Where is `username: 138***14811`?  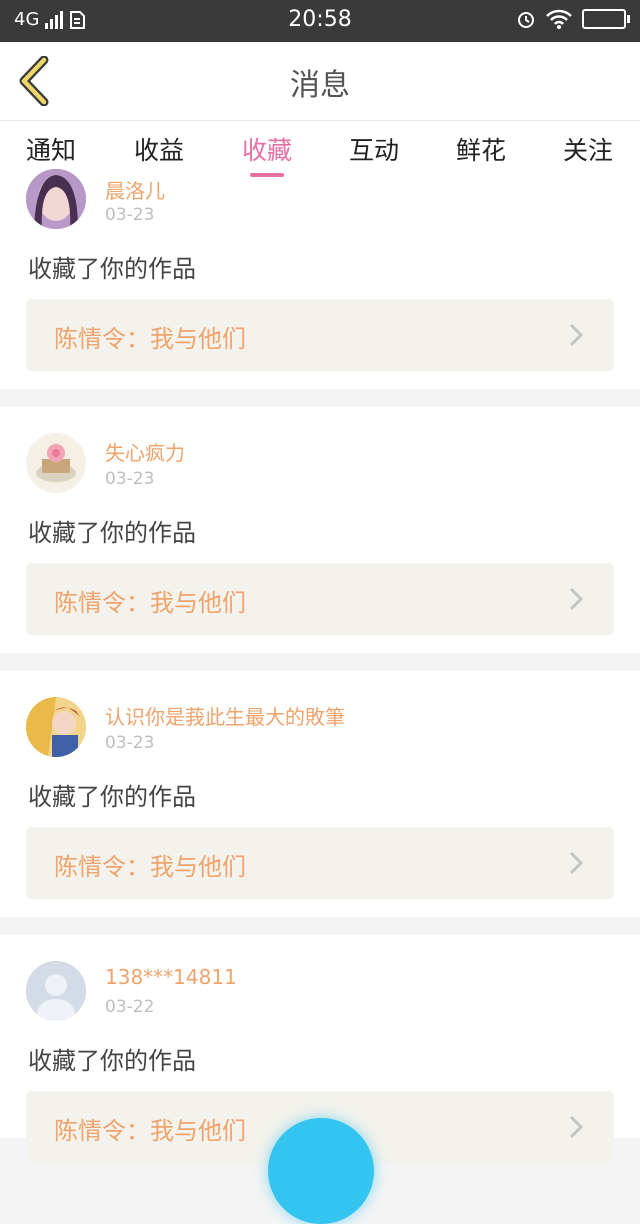
username: 138***14811 is located at coordinates (171, 977).